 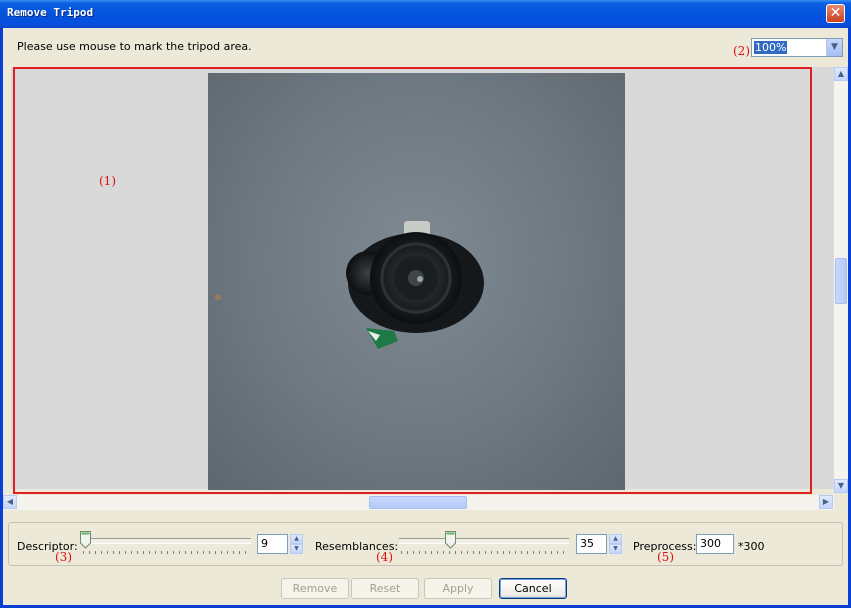 I want to click on scroll-up-button: ▲, so click(x=841, y=74).